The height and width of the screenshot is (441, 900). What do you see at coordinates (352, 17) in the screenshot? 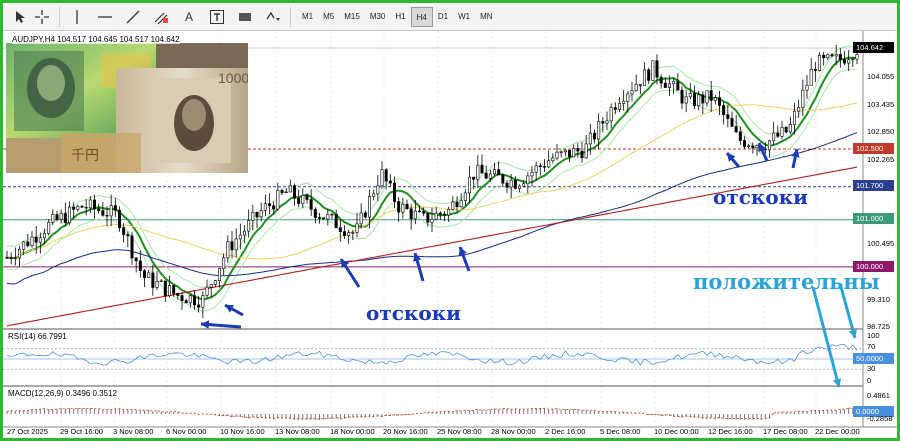
I see `timeframe-m15: M15` at bounding box center [352, 17].